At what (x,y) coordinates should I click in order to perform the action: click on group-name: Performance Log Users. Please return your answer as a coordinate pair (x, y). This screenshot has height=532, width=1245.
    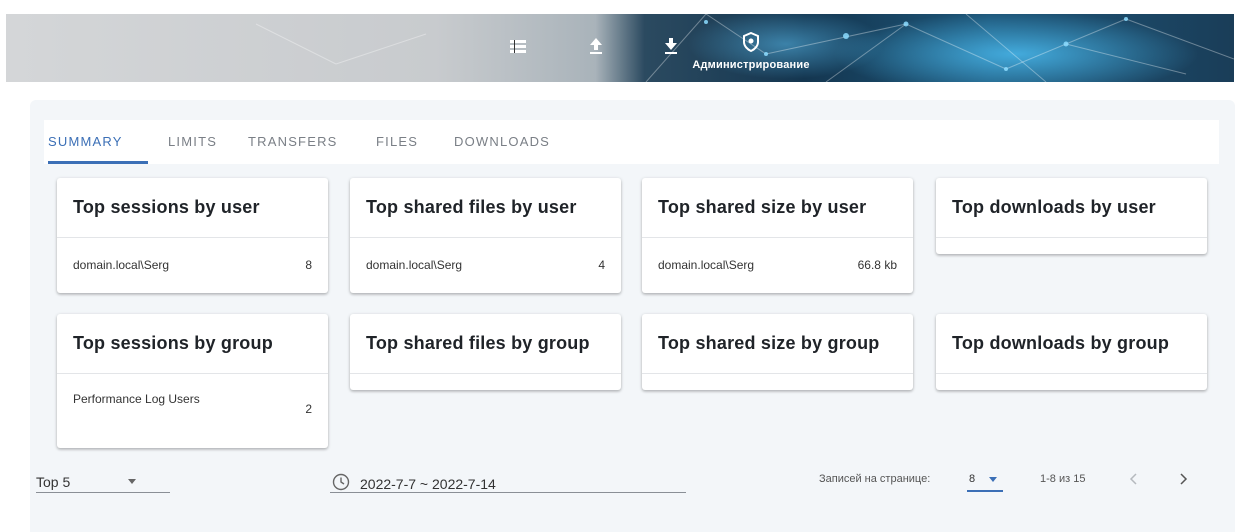
    Looking at the image, I should click on (136, 399).